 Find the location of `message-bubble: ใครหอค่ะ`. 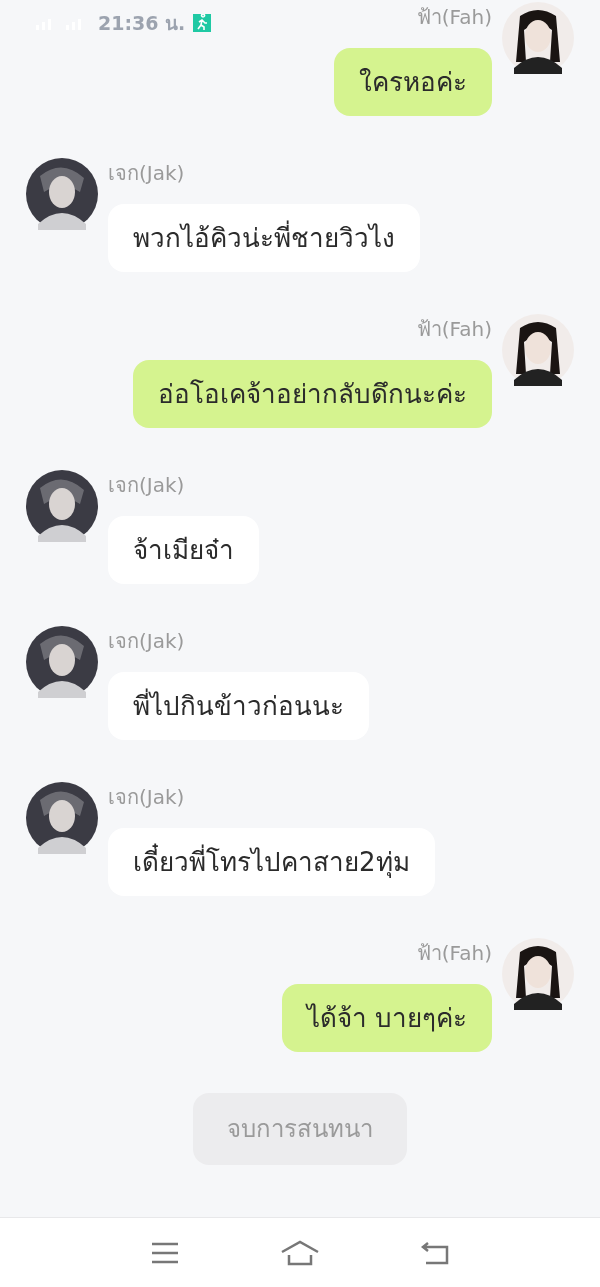

message-bubble: ใครหอค่ะ is located at coordinates (413, 82).